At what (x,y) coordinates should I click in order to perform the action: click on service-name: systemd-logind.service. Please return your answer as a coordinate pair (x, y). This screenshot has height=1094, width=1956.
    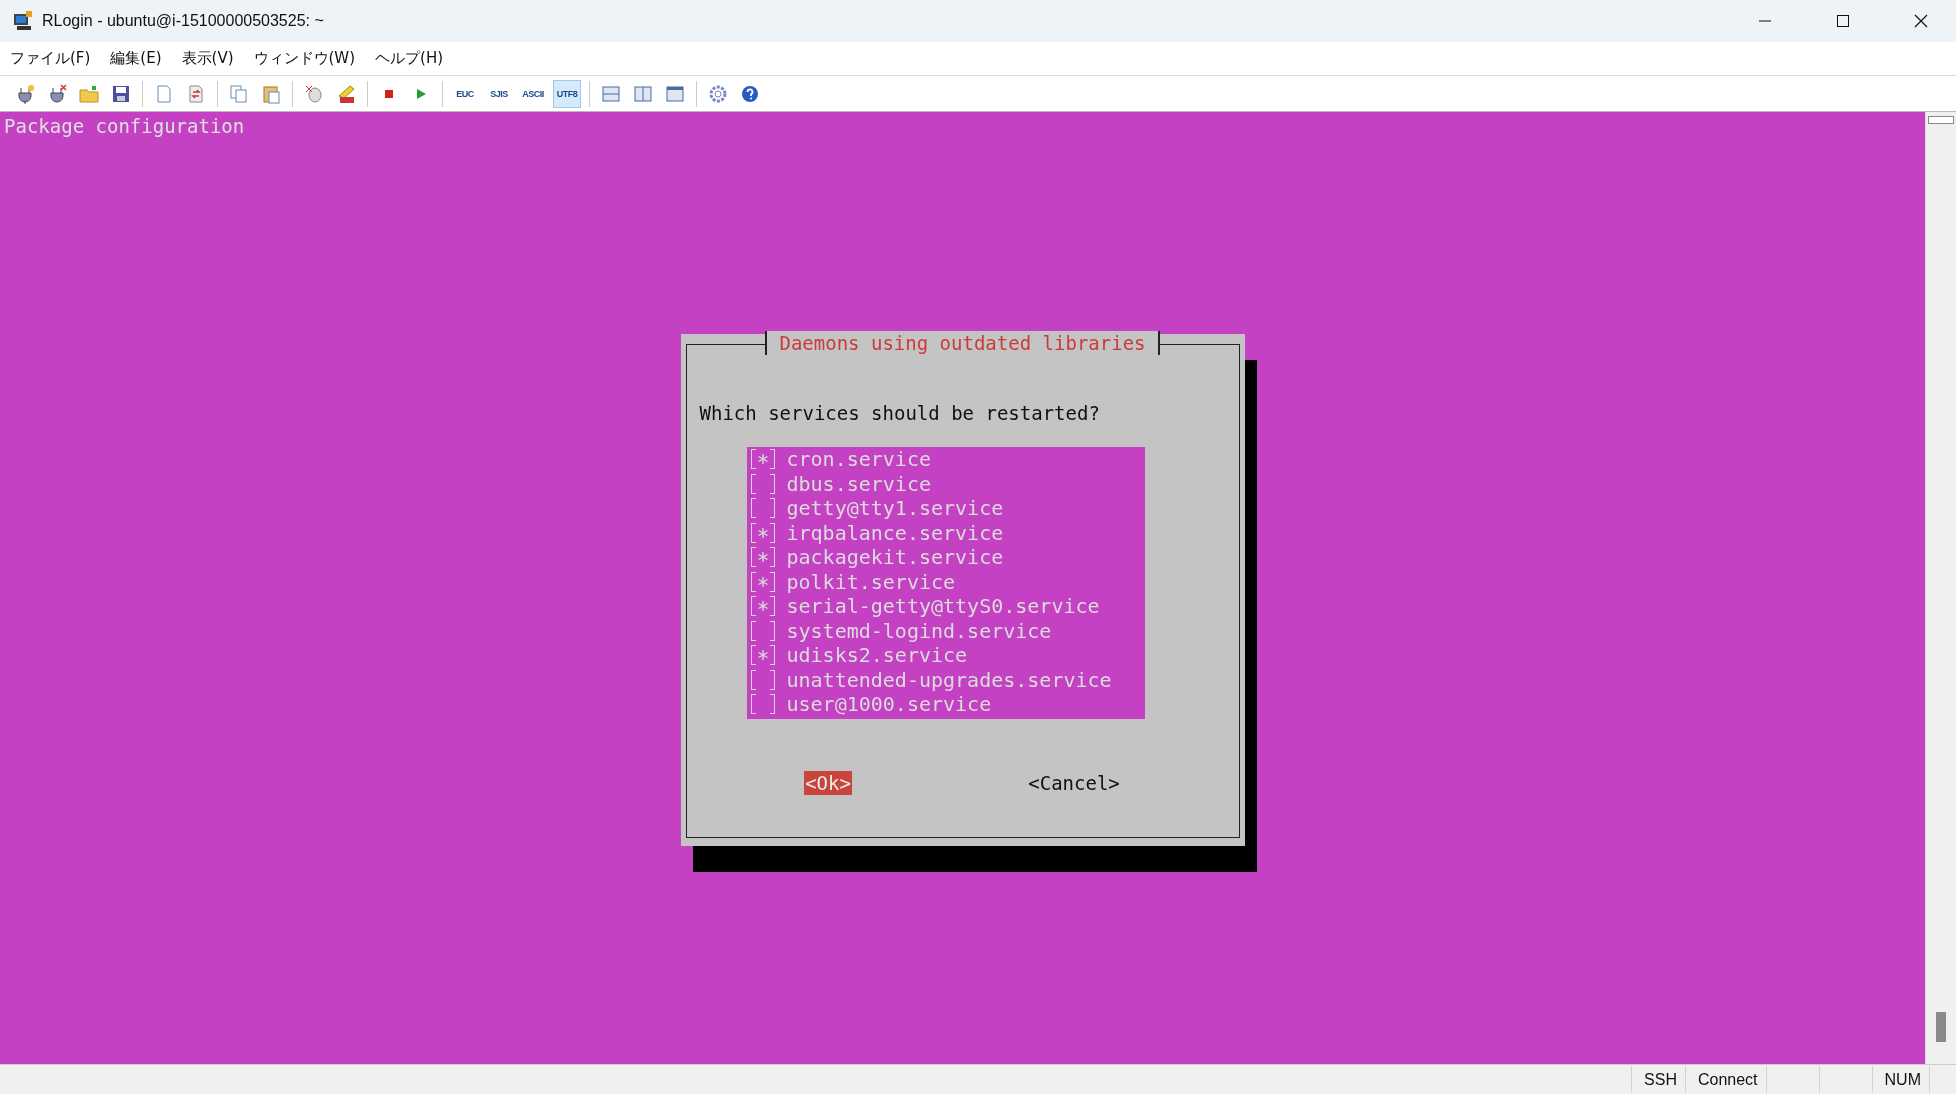
    Looking at the image, I should click on (919, 630).